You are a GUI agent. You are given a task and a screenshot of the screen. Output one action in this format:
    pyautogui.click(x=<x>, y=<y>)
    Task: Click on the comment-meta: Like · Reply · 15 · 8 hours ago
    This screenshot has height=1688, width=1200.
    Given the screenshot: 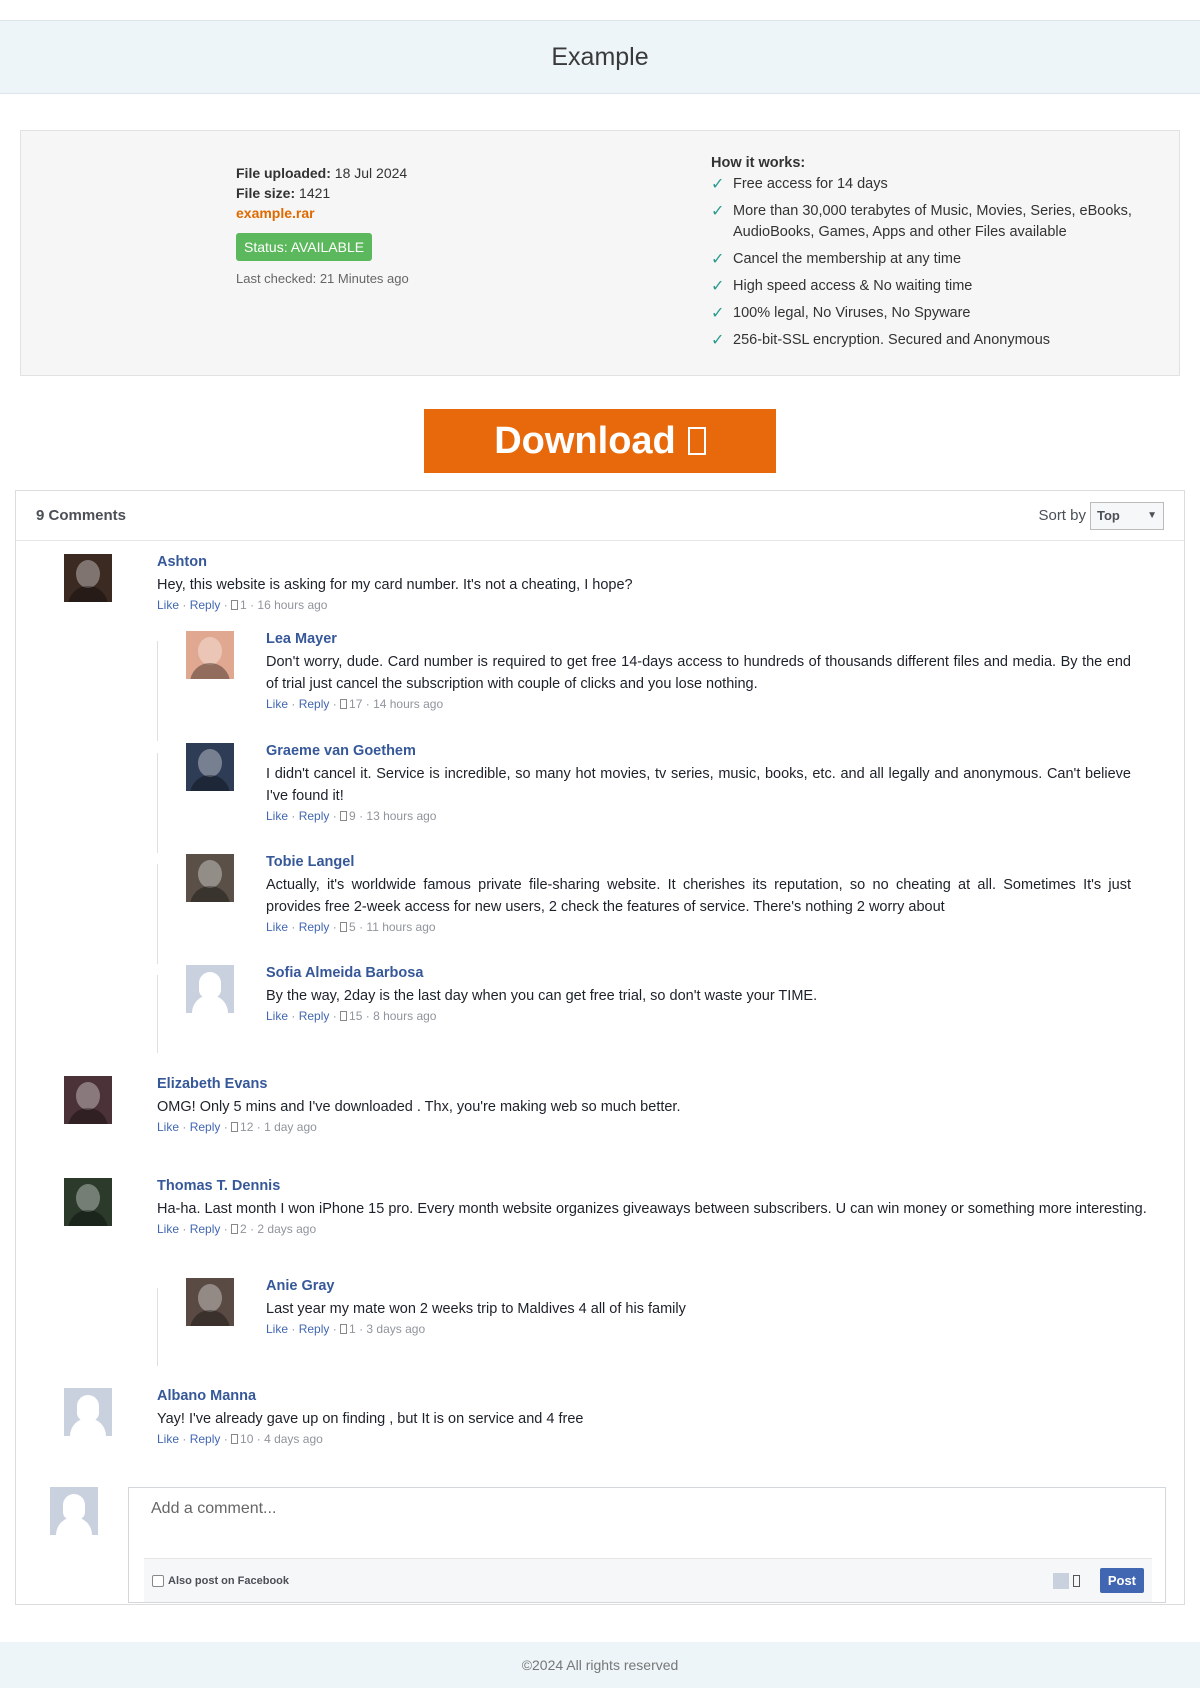 What is the action you would take?
    pyautogui.click(x=698, y=1016)
    